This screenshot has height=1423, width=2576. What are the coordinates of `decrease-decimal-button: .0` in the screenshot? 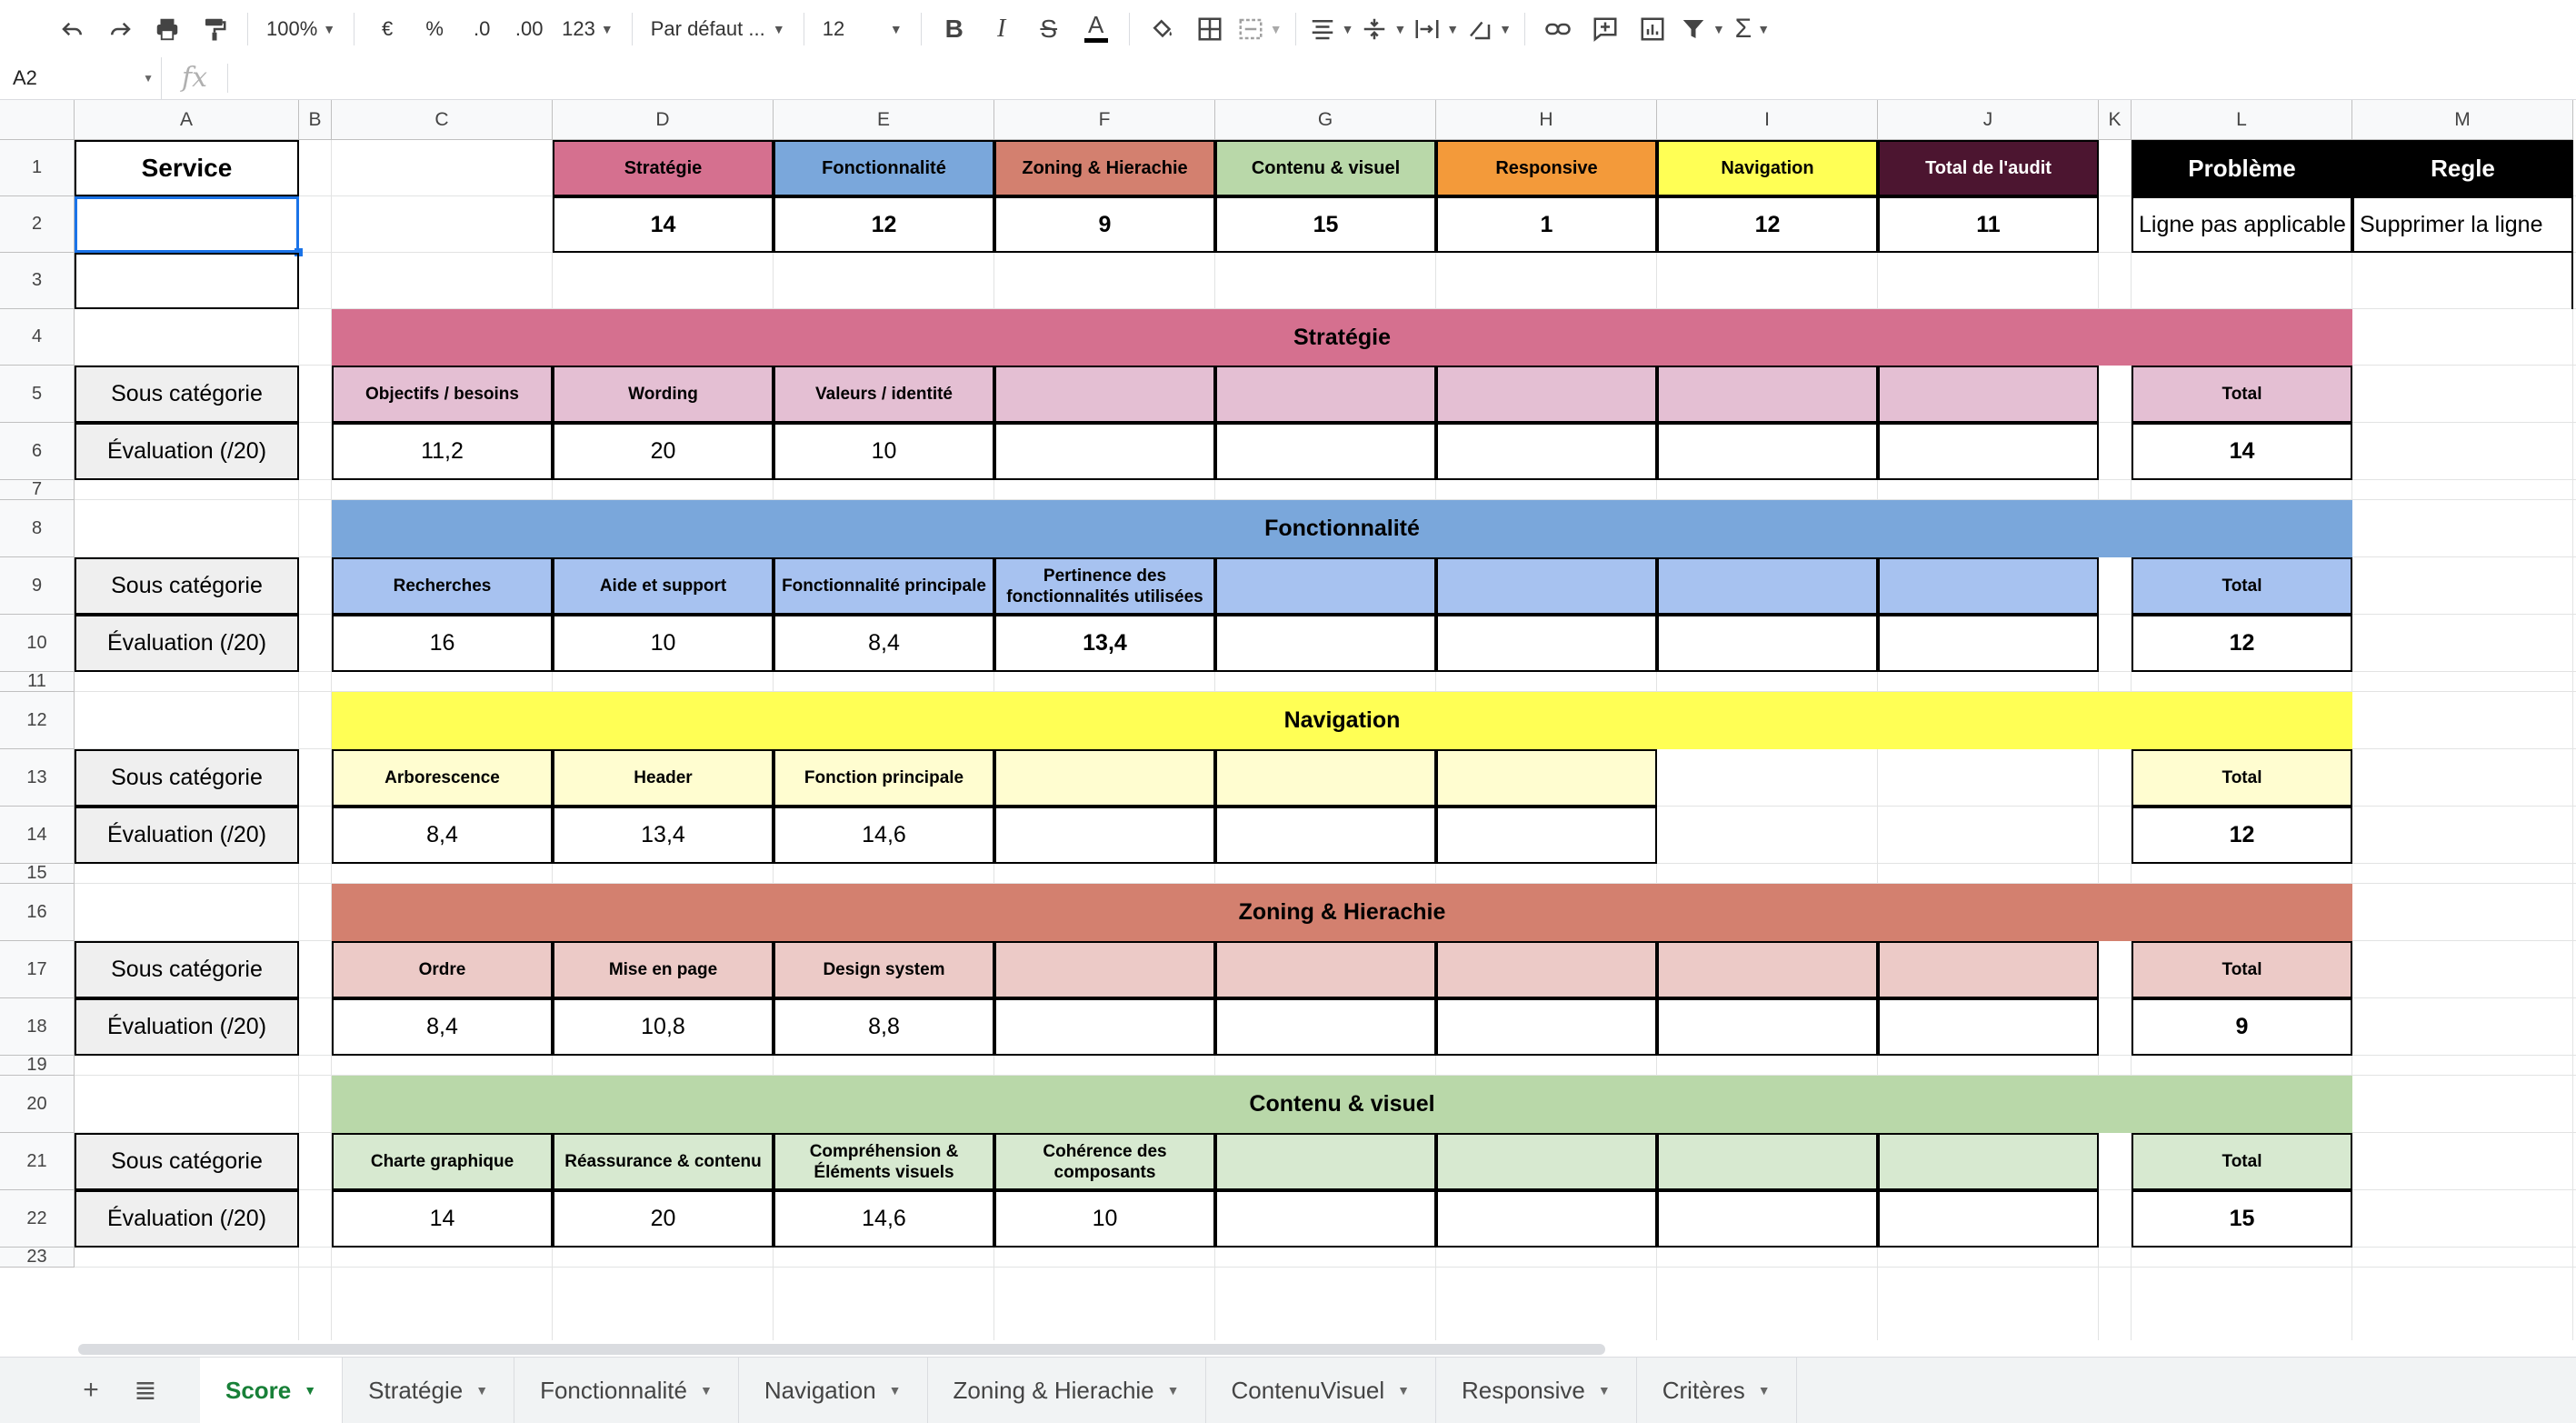 It's located at (482, 29).